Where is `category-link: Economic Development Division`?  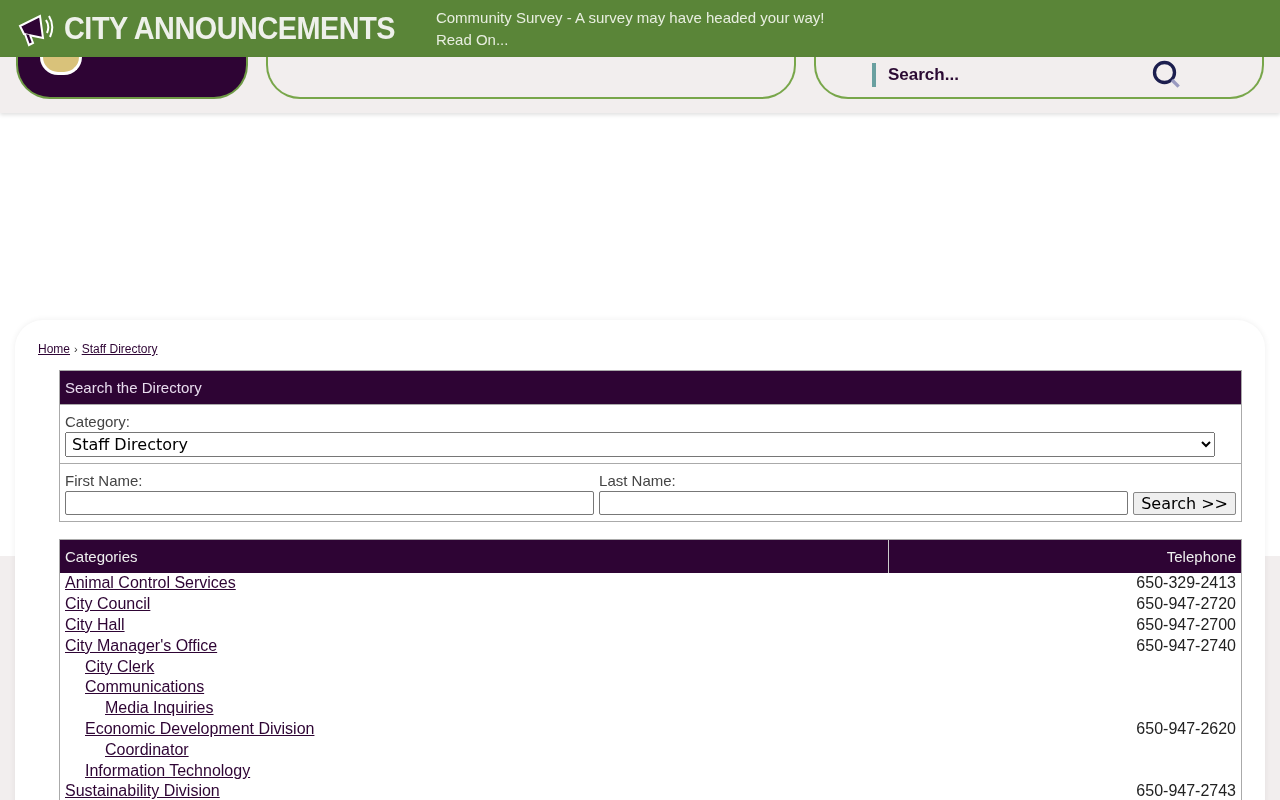 category-link: Economic Development Division is located at coordinates (200, 728).